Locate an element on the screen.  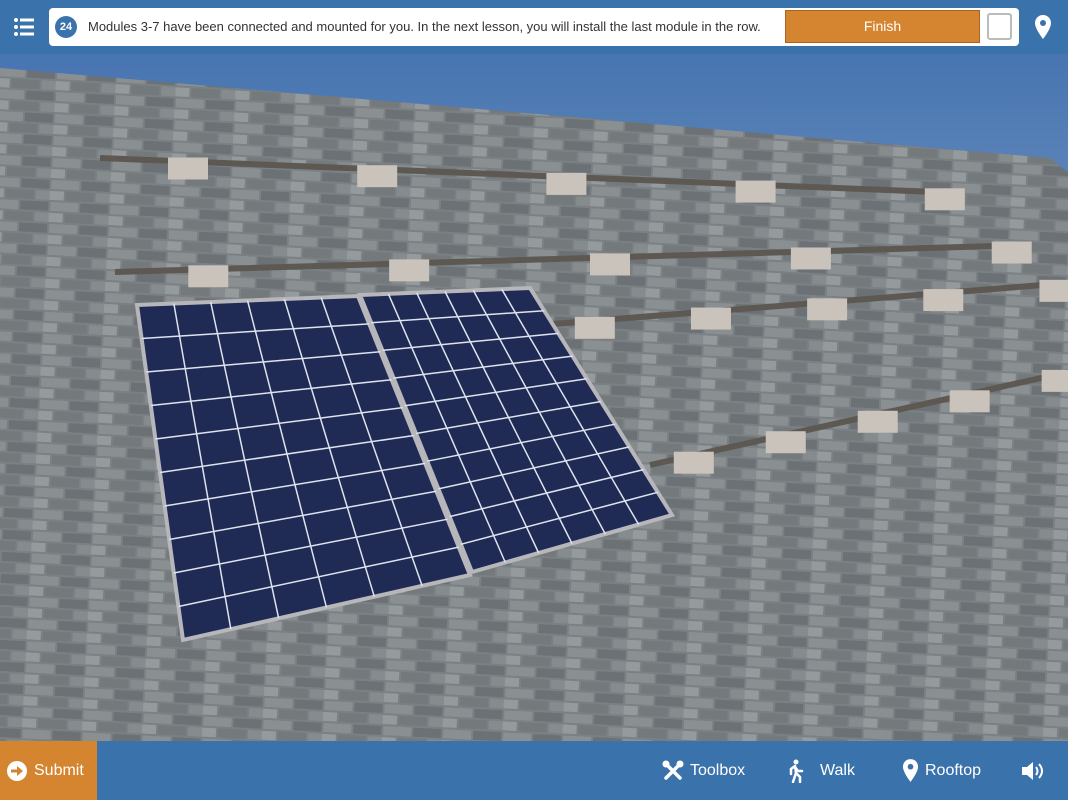
arrow-circle-right-icon is located at coordinates (17, 770).